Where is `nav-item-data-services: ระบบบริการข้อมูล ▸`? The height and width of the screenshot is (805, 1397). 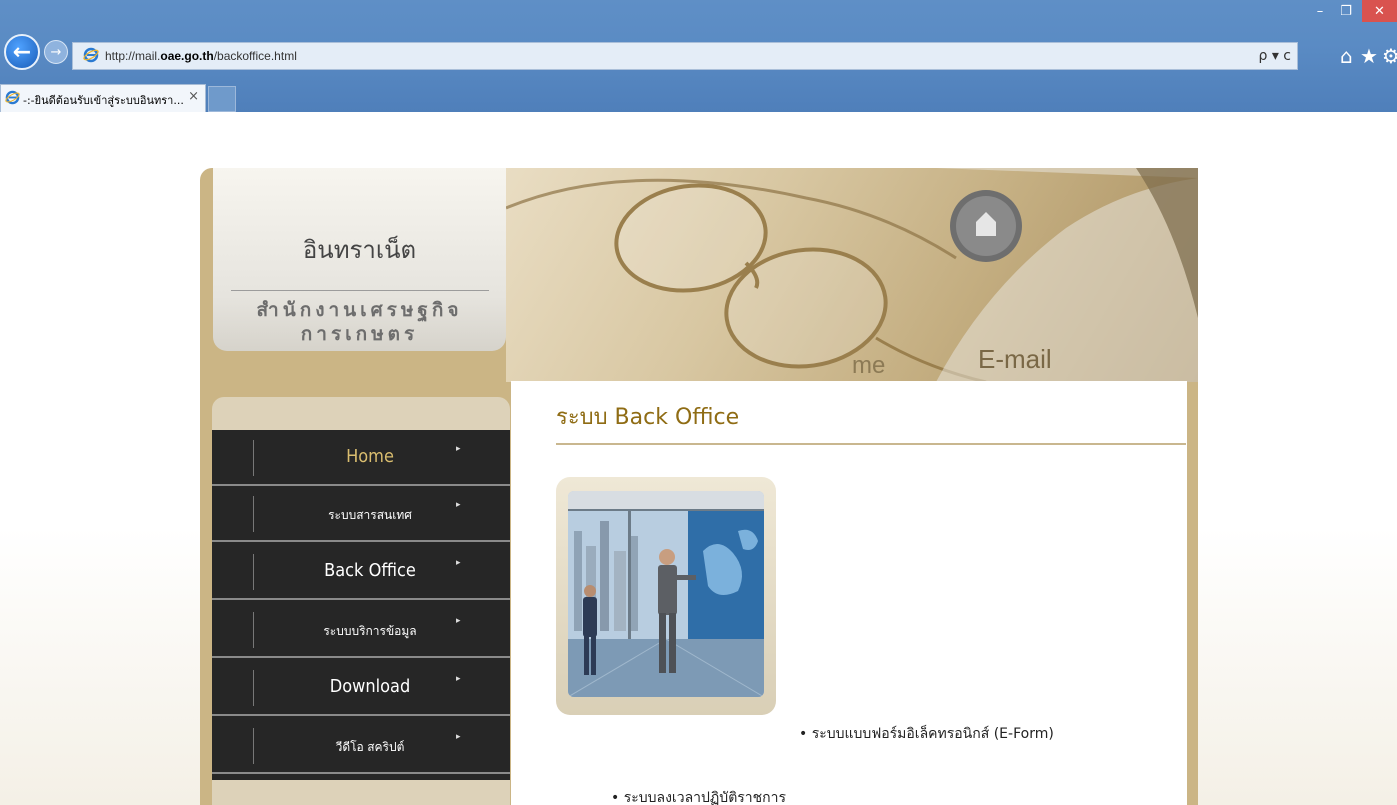
nav-item-data-services: ระบบบริการข้อมูล ▸ is located at coordinates (361, 630).